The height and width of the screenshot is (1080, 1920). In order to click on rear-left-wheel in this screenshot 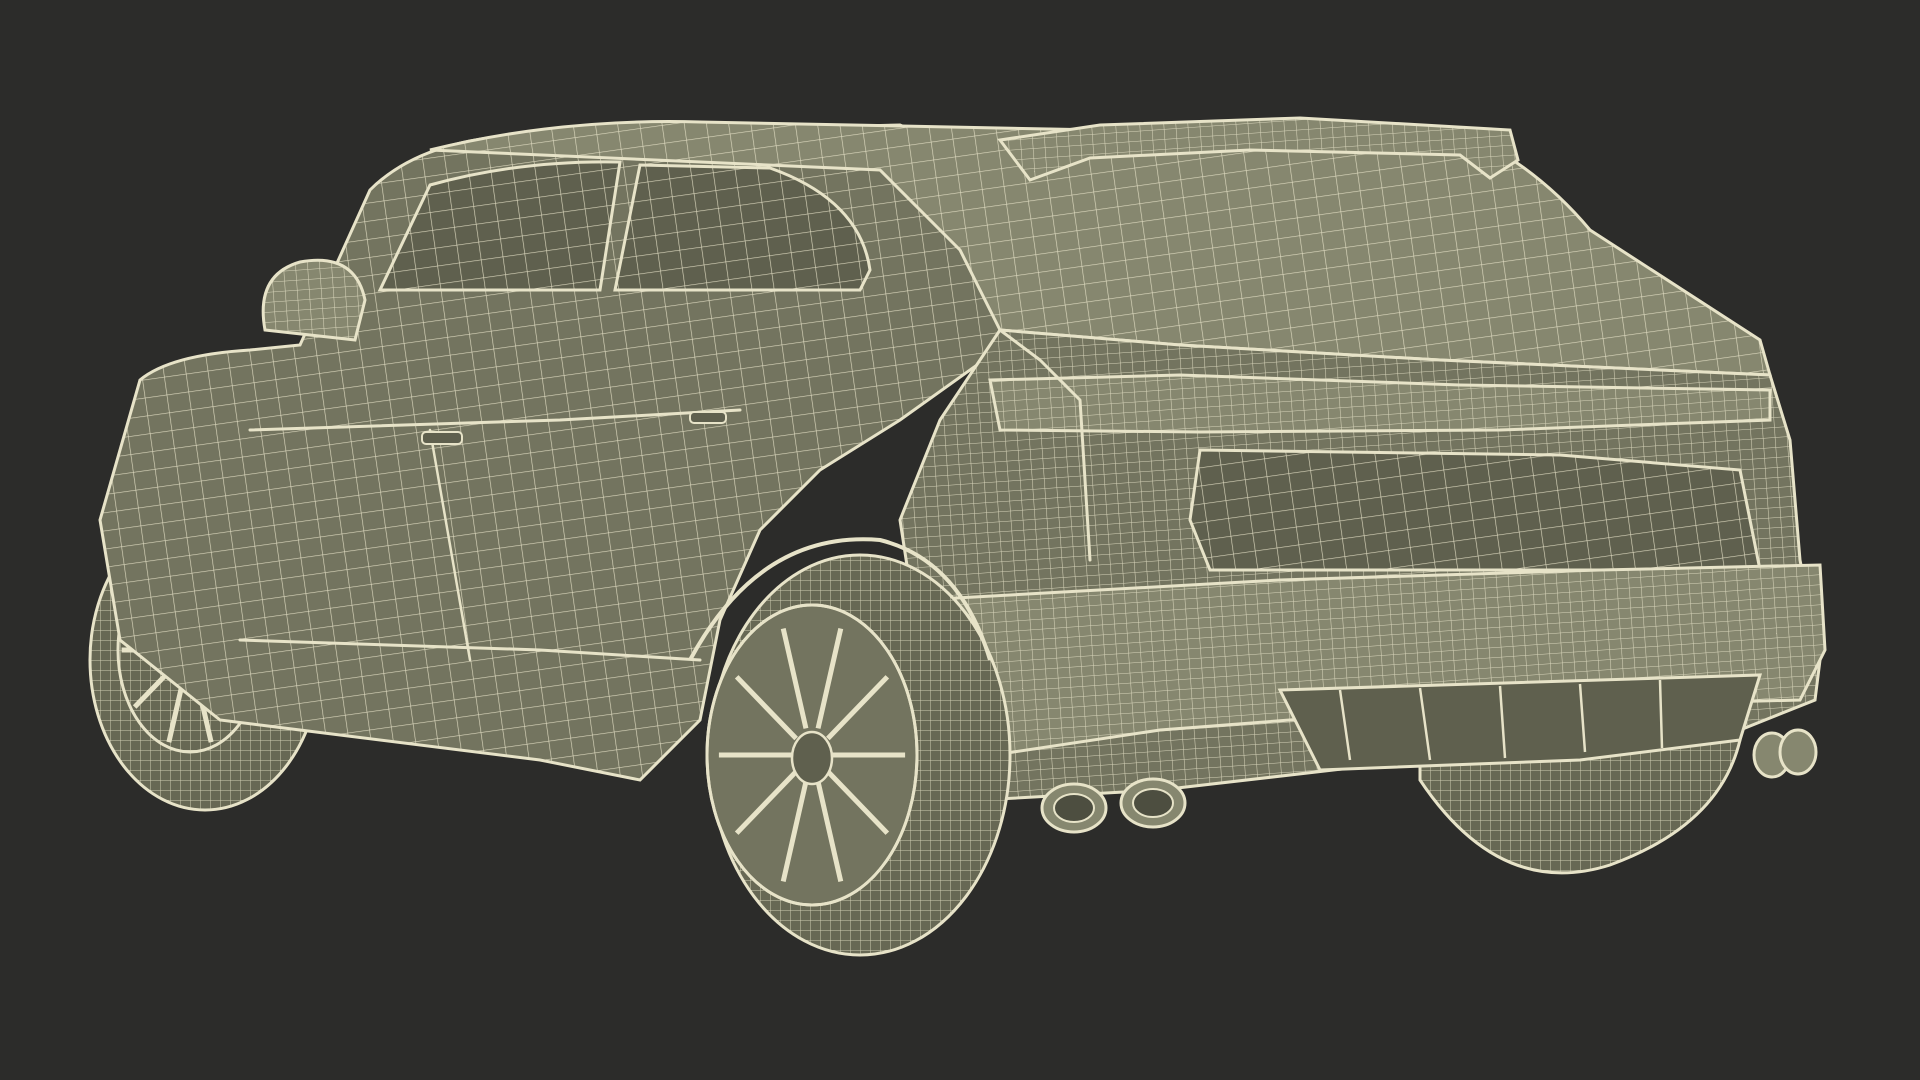, I will do `click(858, 755)`.